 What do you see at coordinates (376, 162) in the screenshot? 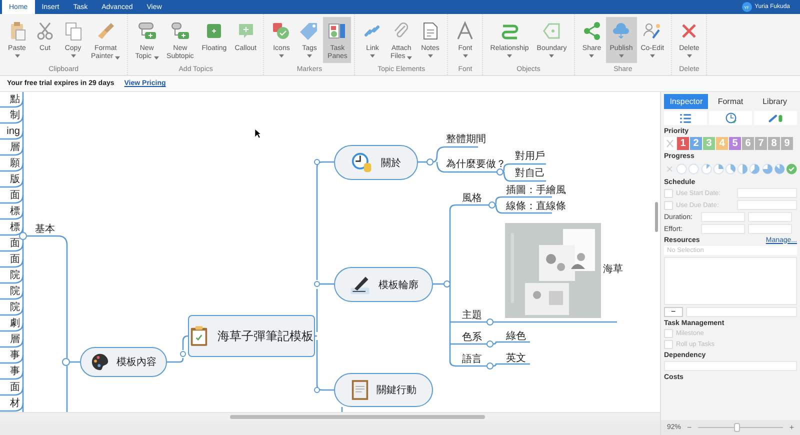
I see `topic-node: 關於` at bounding box center [376, 162].